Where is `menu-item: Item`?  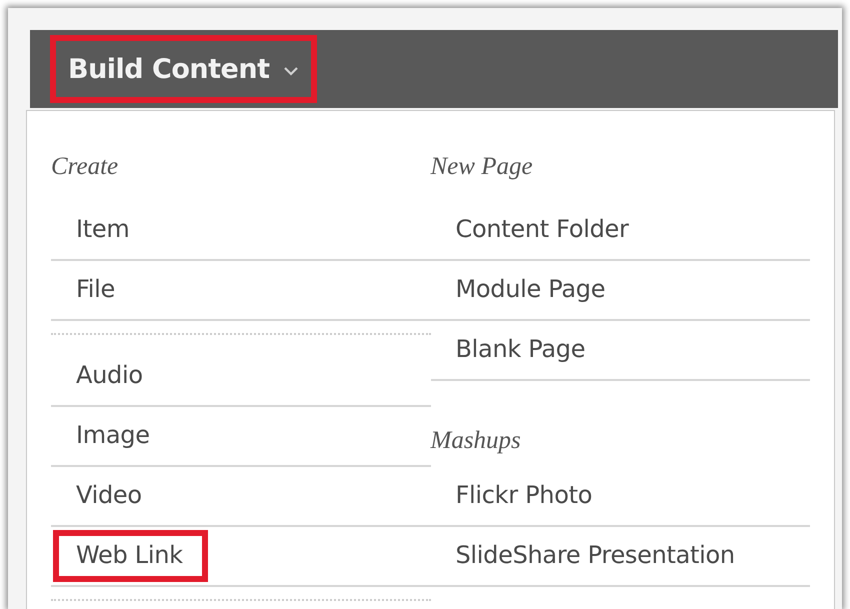 menu-item: Item is located at coordinates (103, 230).